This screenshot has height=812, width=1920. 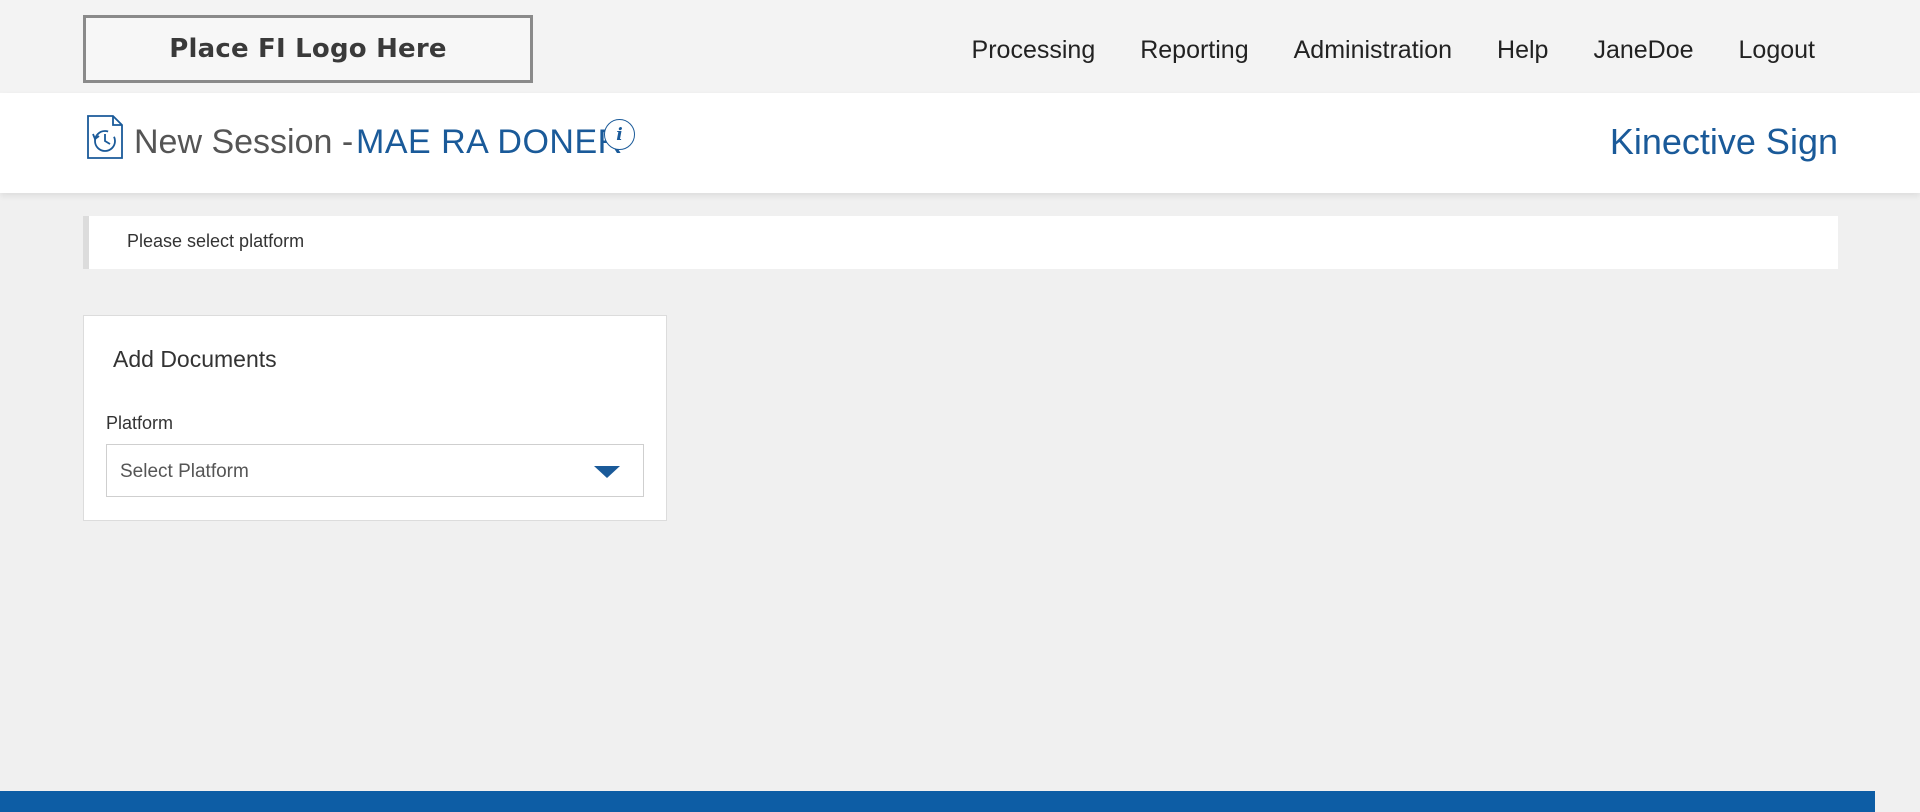 I want to click on document-history-icon, so click(x=105, y=137).